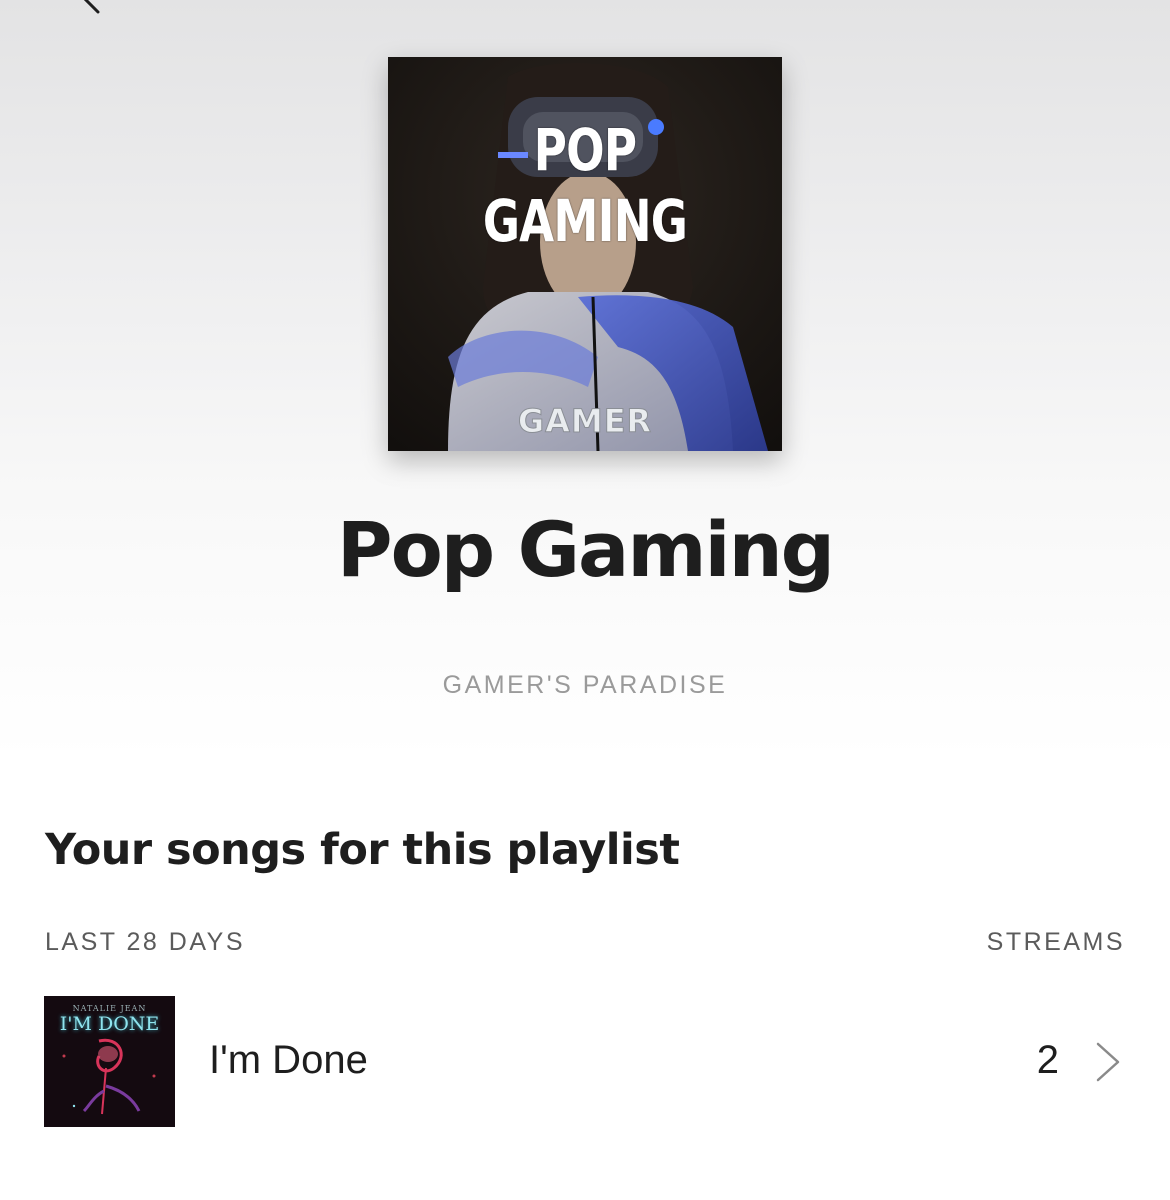 The height and width of the screenshot is (1200, 1170). What do you see at coordinates (145, 942) in the screenshot?
I see `period-label: LAST 28 DAYS` at bounding box center [145, 942].